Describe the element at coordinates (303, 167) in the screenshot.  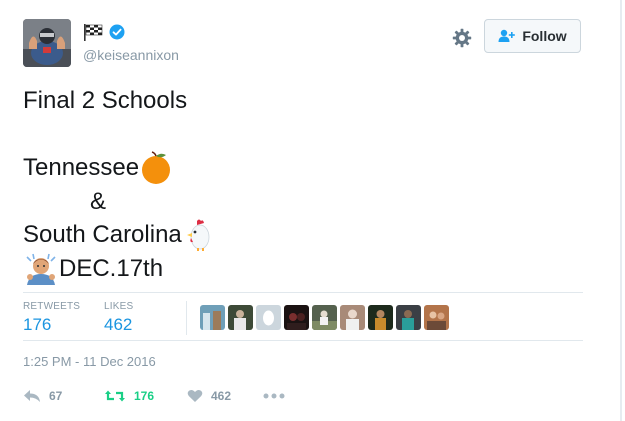
I see `tweet-line: Tennessee` at that location.